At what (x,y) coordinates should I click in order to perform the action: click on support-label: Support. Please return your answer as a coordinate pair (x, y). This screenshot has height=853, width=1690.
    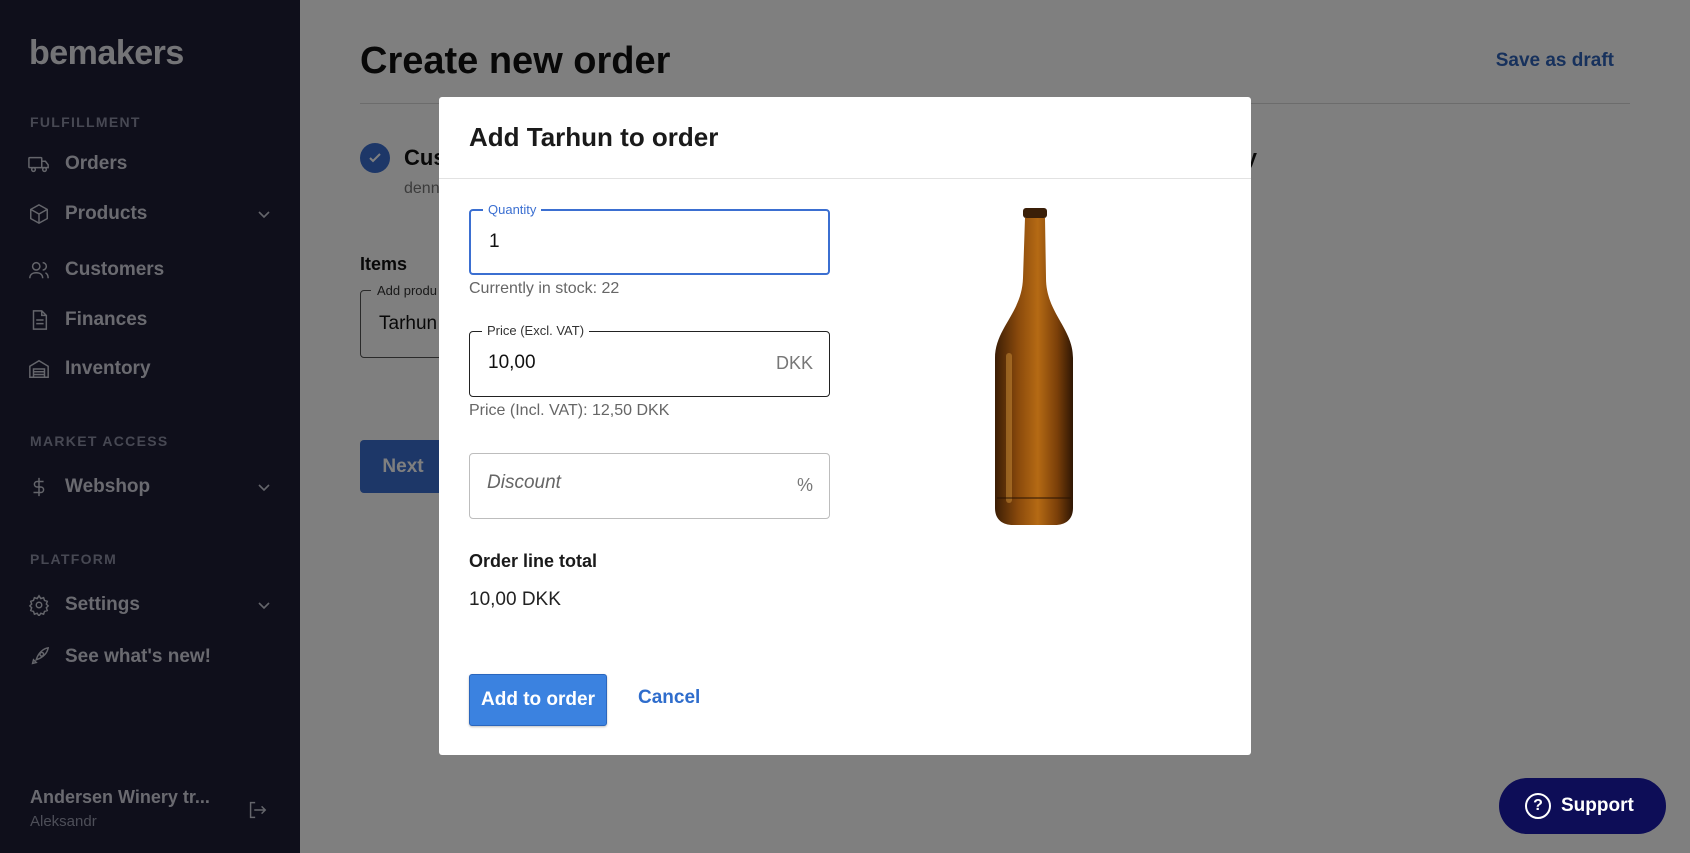
    Looking at the image, I should click on (1597, 805).